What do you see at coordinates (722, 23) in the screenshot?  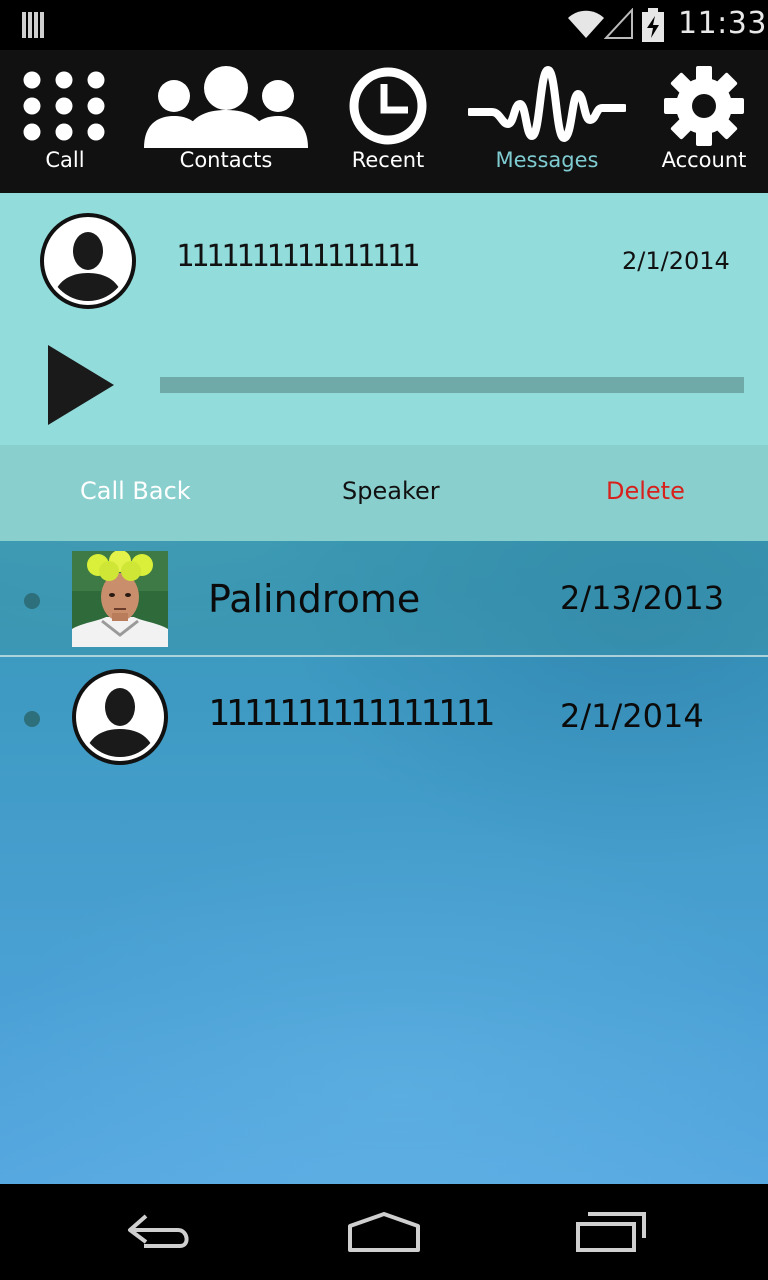 I see `clock-time: 11:33` at bounding box center [722, 23].